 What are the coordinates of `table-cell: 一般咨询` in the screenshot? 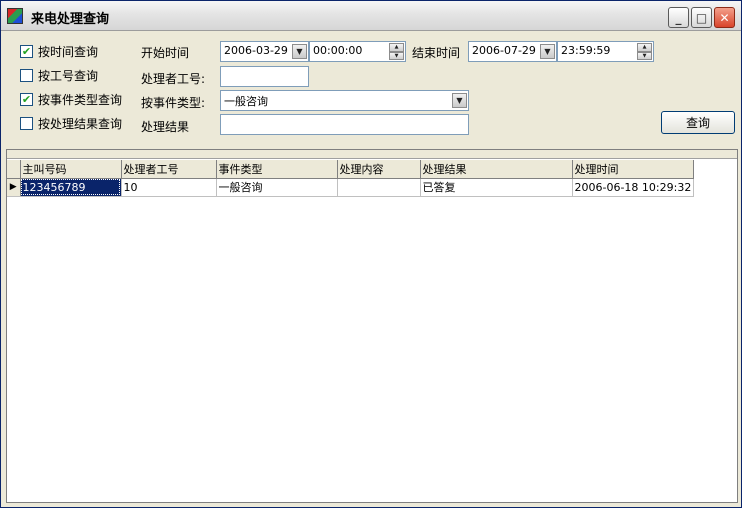 It's located at (277, 187).